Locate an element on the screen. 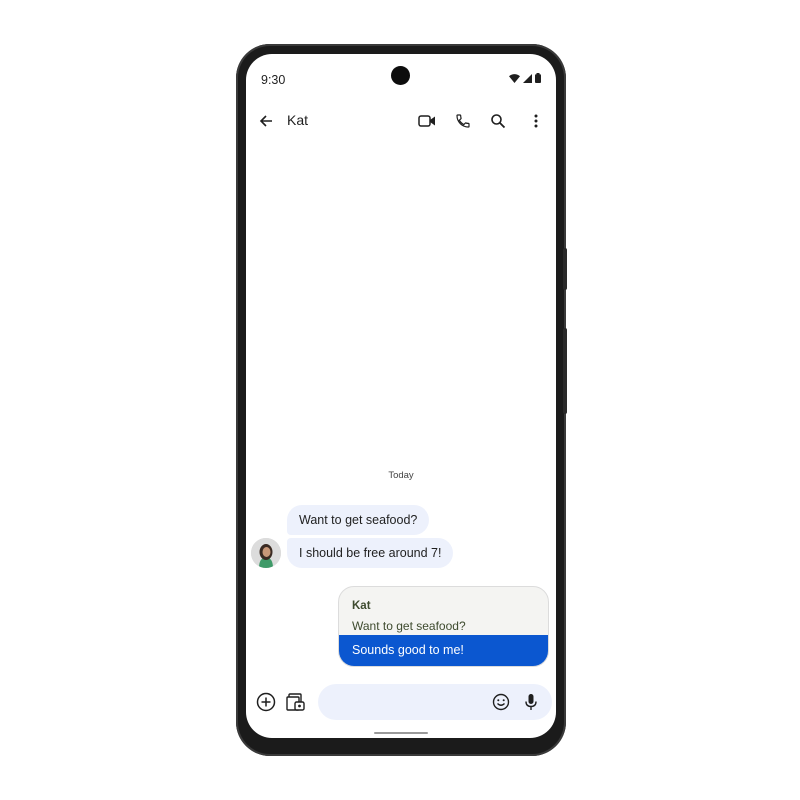  emoji-button is located at coordinates (501, 702).